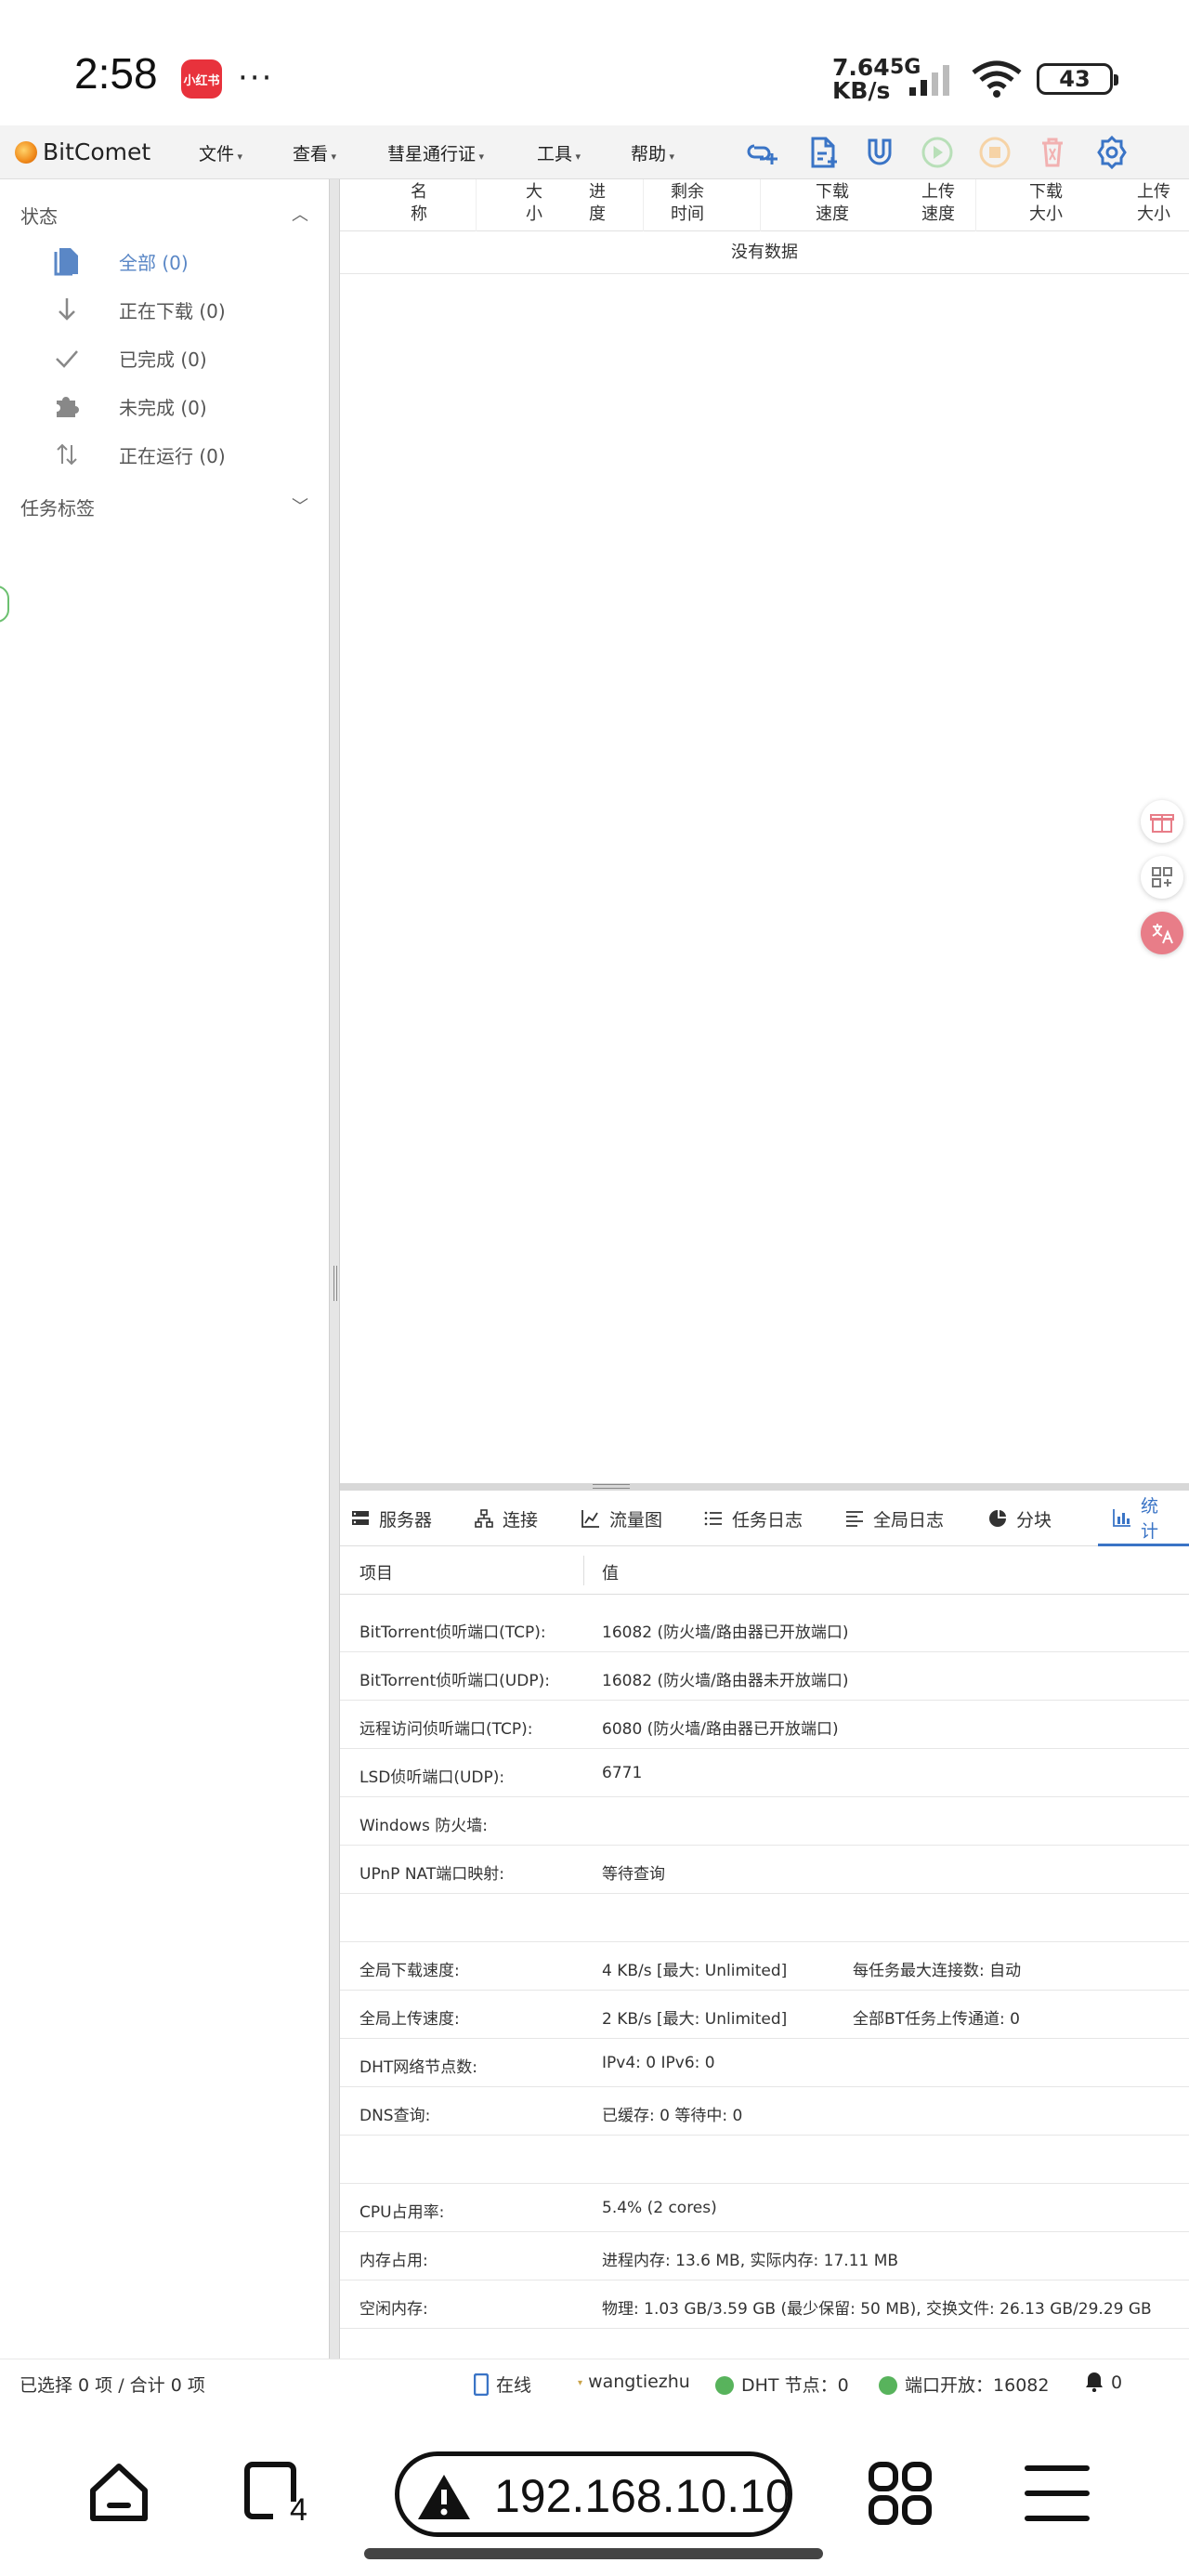 This screenshot has width=1189, height=2576. I want to click on check-icon, so click(67, 358).